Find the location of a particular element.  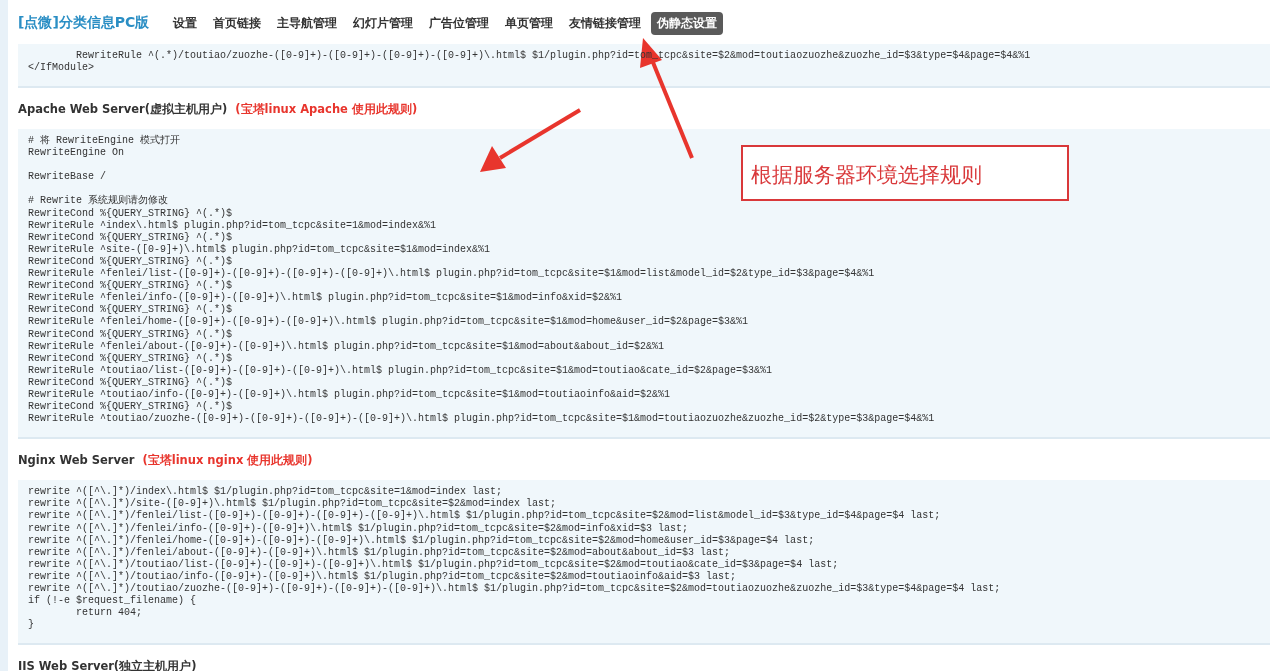

nav-tab: 广告位管理 is located at coordinates (459, 23).